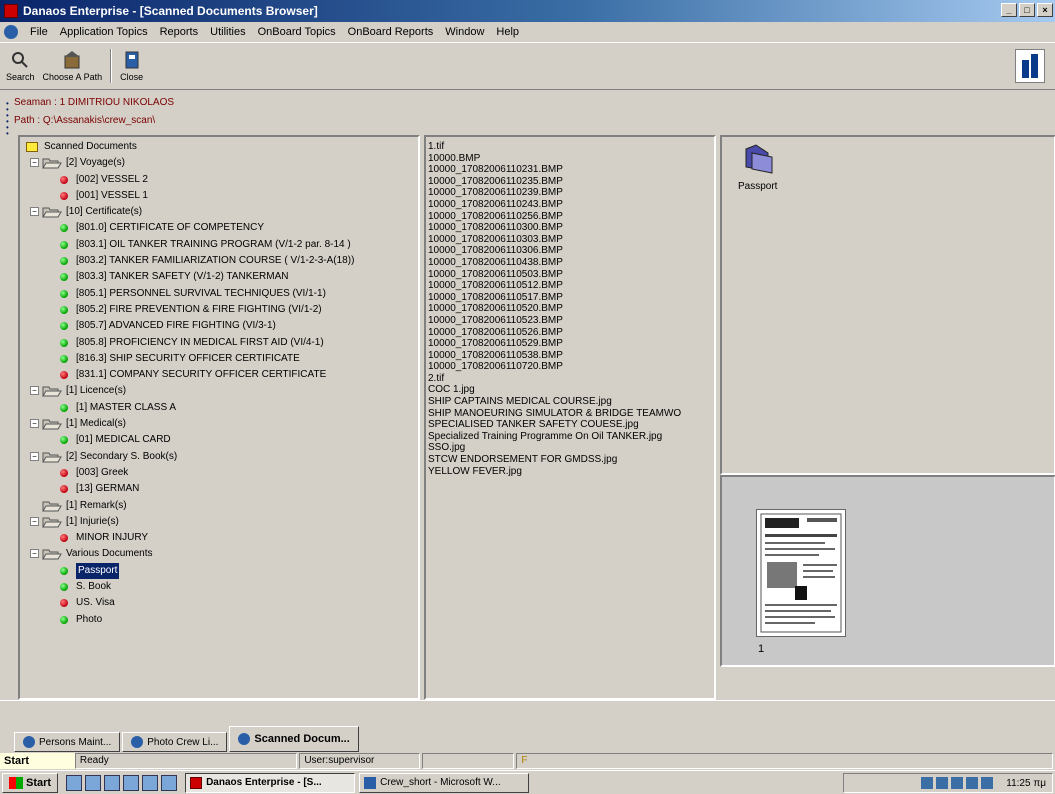 Image resolution: width=1055 pixels, height=794 pixels. Describe the element at coordinates (219, 587) in the screenshot. I see `tree-item: S. Book` at that location.